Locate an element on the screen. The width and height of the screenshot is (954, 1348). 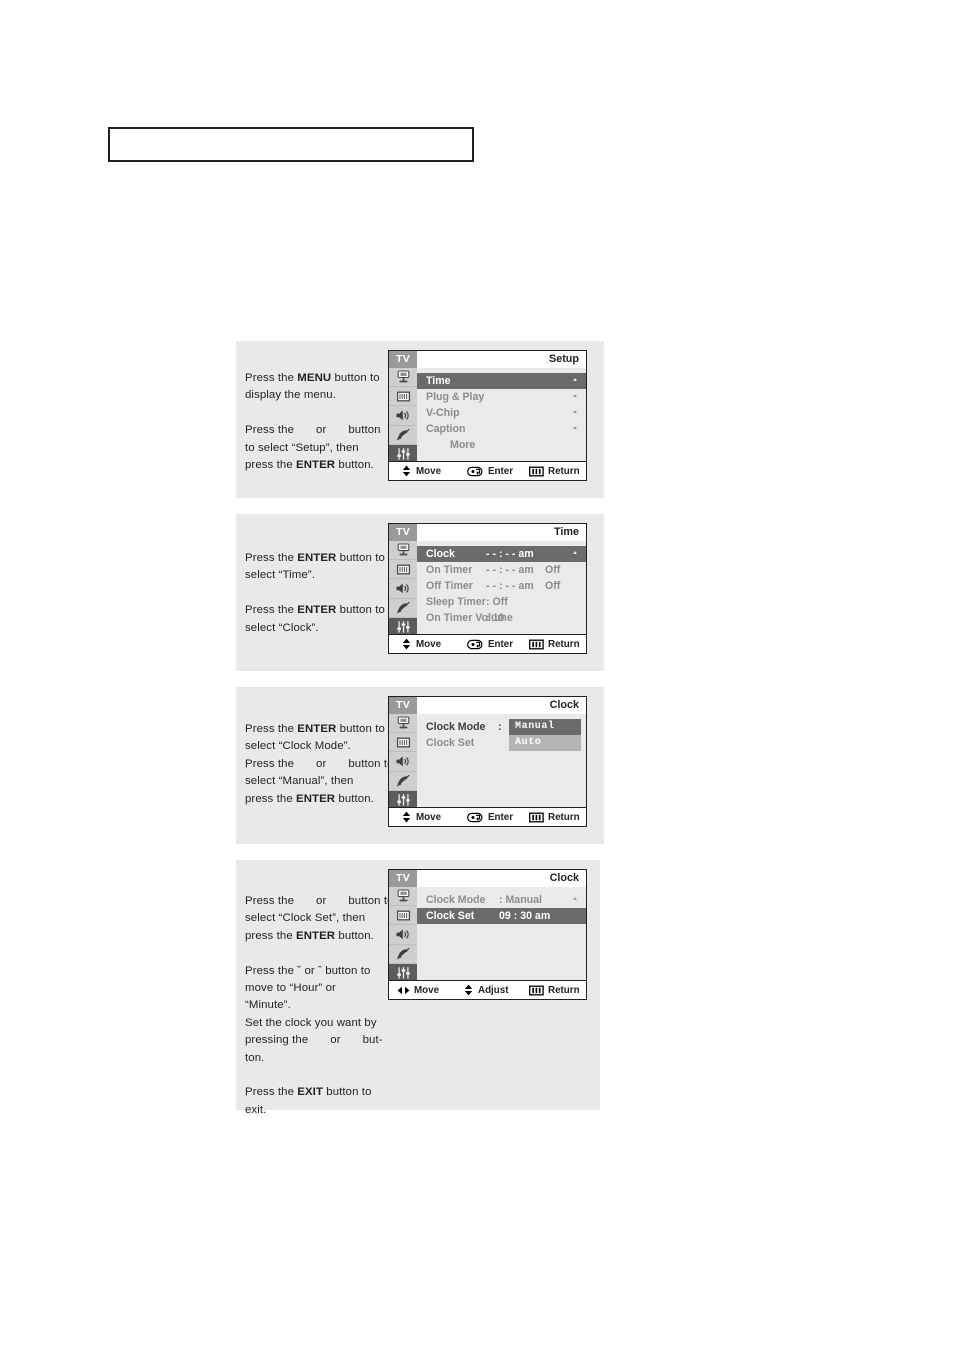
osd-menu-row: Sleep Timer: Off is located at coordinates (501, 602).